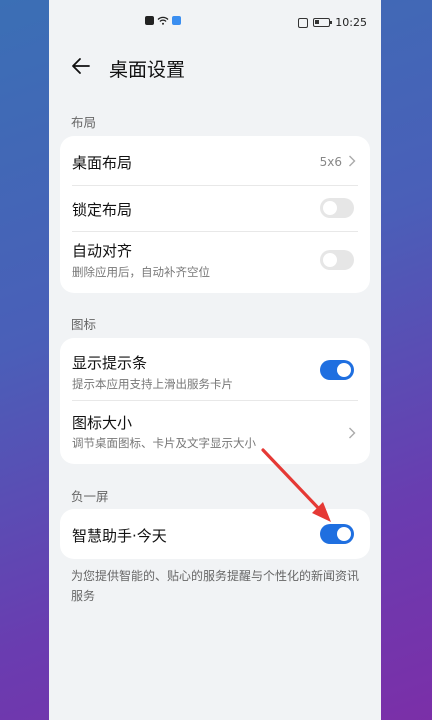 This screenshot has width=432, height=720. What do you see at coordinates (141, 272) in the screenshot?
I see `row-sublabel: 删除应用后，自动补齐空位` at bounding box center [141, 272].